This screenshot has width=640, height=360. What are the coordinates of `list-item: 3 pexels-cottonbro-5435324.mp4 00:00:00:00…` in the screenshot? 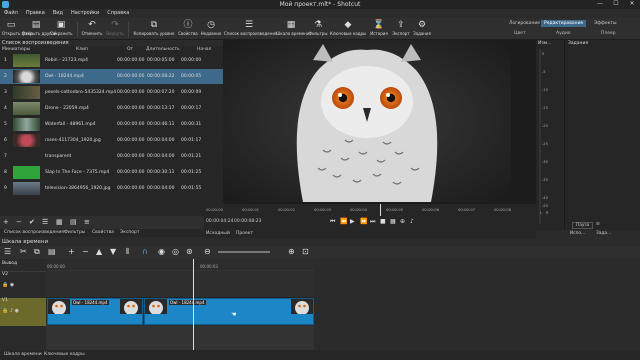 It's located at (112, 92).